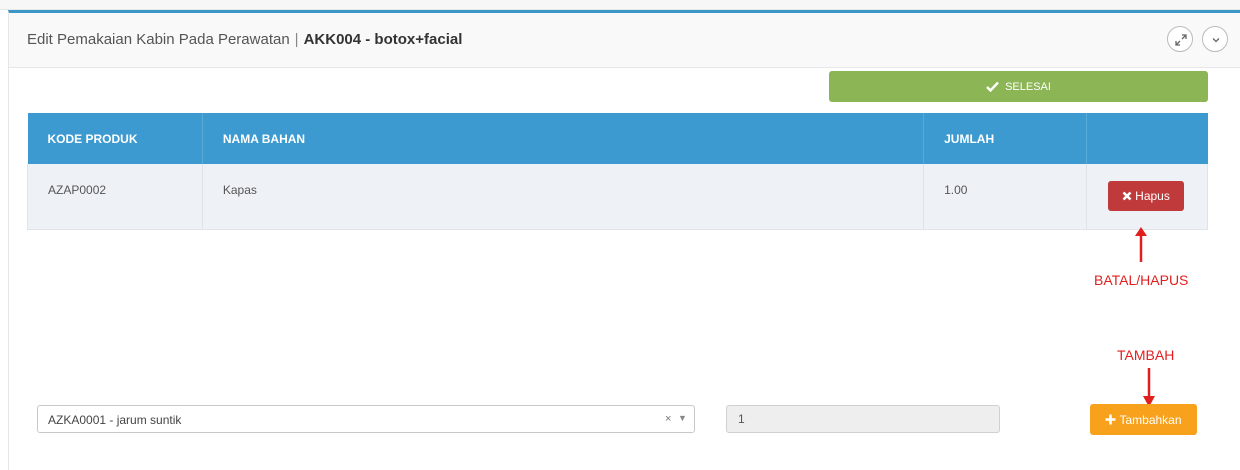  I want to click on arrow-up-icon, so click(1141, 244).